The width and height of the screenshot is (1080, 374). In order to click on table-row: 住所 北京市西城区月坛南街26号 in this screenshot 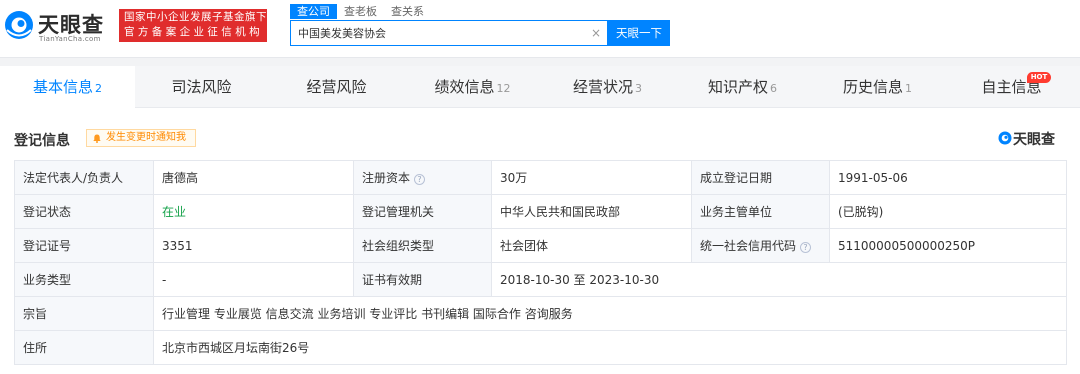, I will do `click(540, 347)`.